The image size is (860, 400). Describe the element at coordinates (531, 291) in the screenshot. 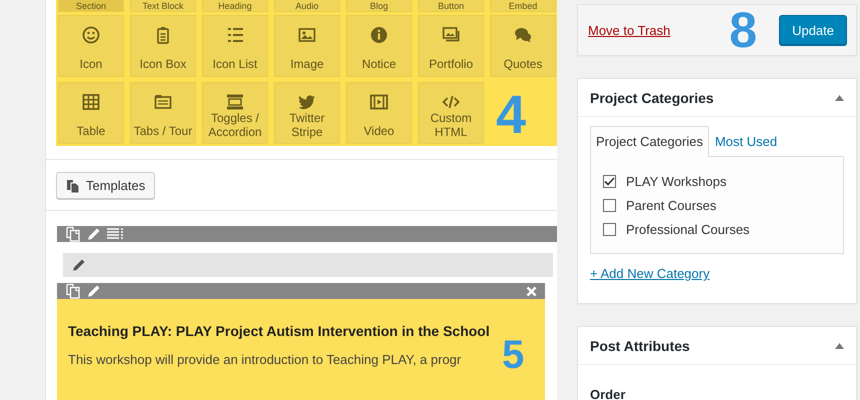

I see `close-icon` at that location.